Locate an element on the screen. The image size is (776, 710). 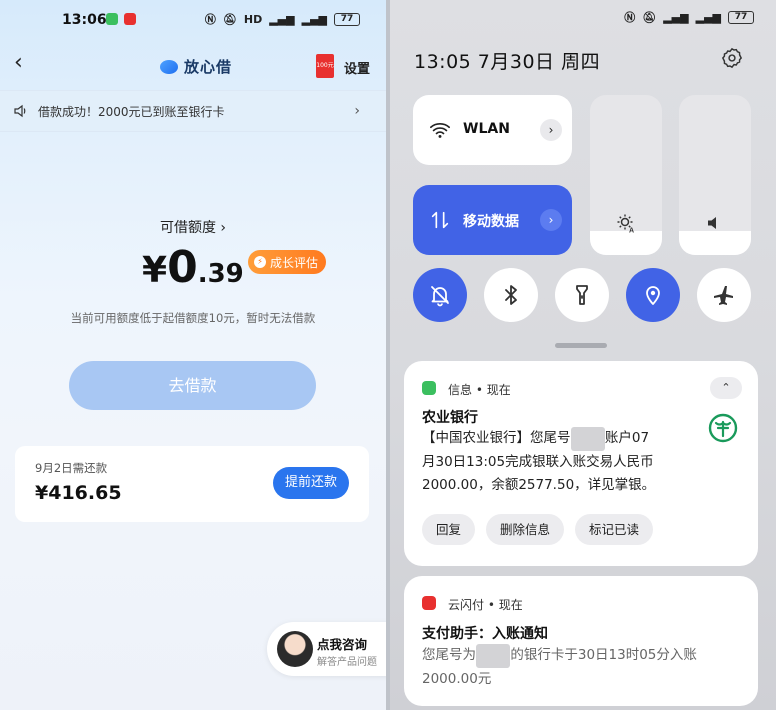
credit-amount: ¥0.39 is located at coordinates (193, 267).